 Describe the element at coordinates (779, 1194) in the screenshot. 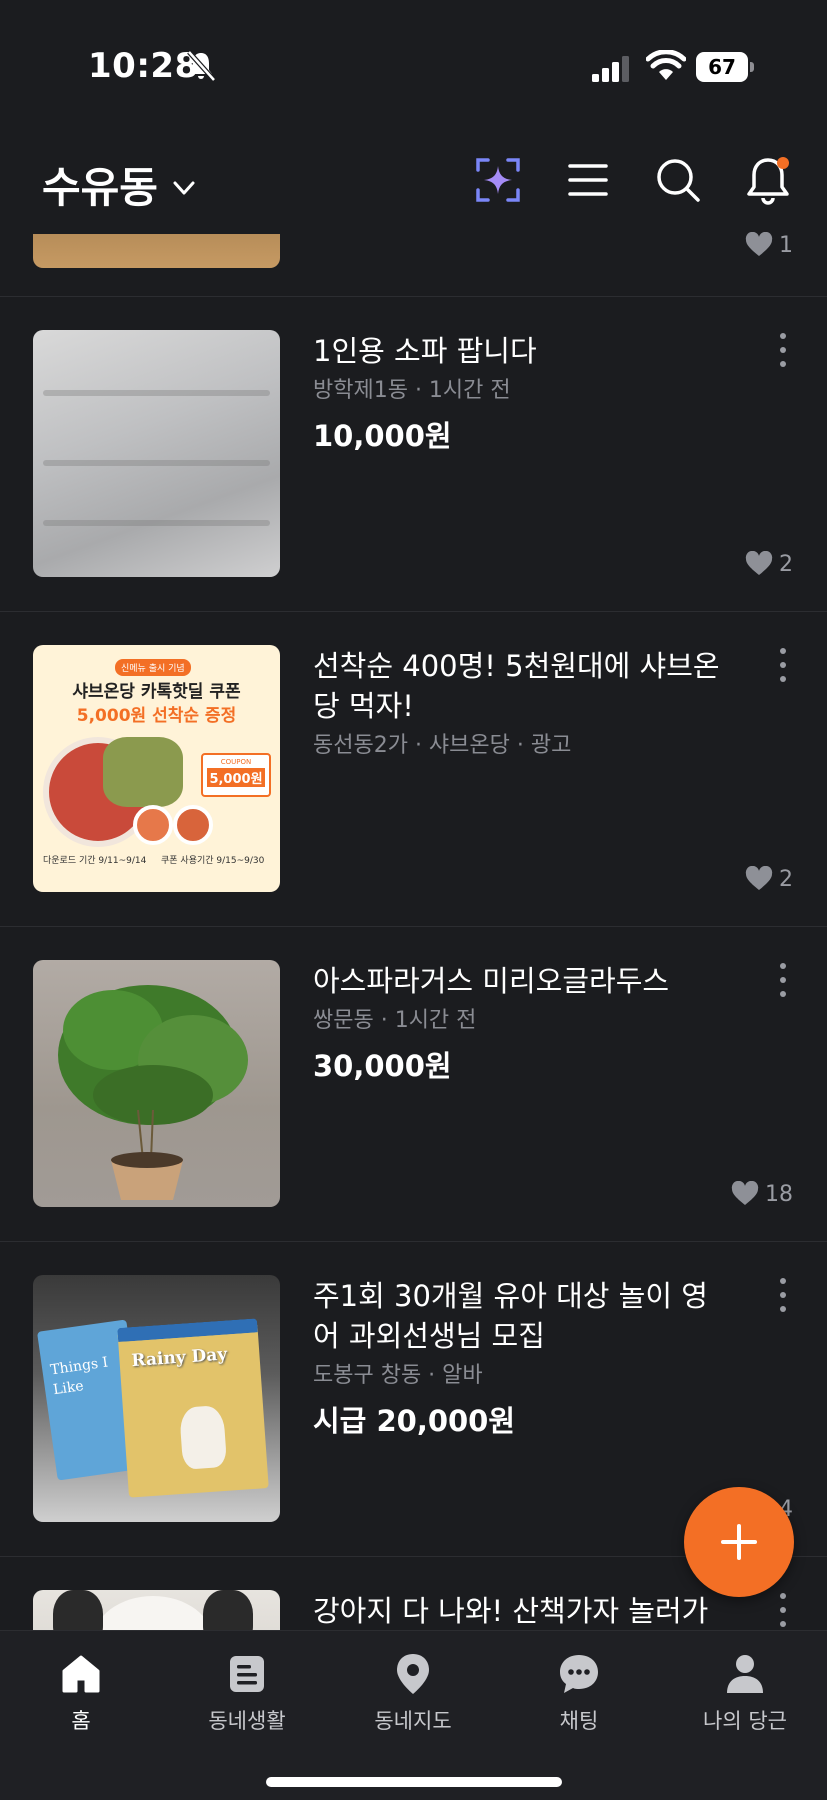

I see `like-count-value: 18` at that location.